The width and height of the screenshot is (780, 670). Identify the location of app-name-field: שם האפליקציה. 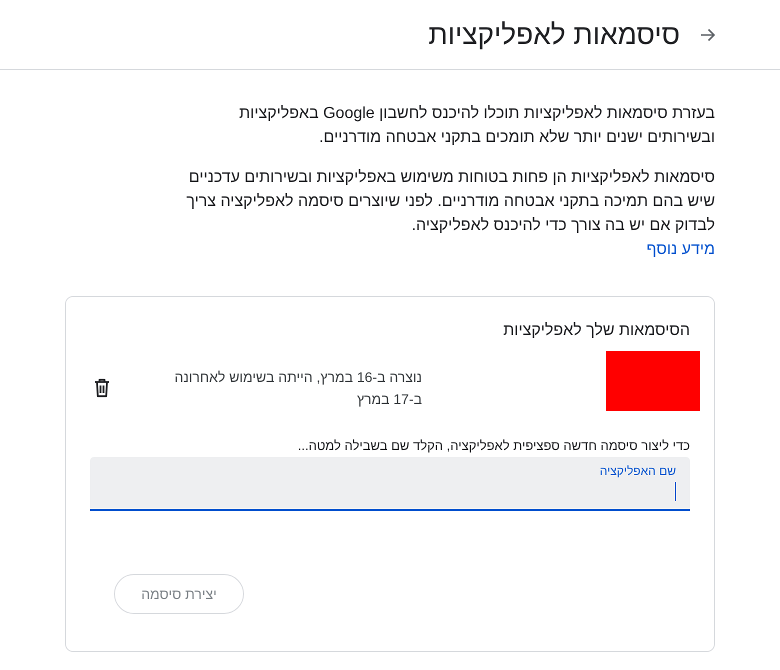
(390, 484).